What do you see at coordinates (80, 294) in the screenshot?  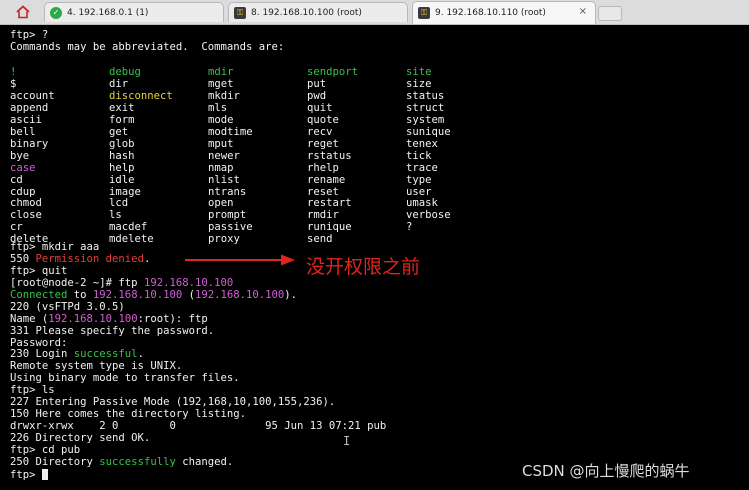 I see `terminal-text: to` at bounding box center [80, 294].